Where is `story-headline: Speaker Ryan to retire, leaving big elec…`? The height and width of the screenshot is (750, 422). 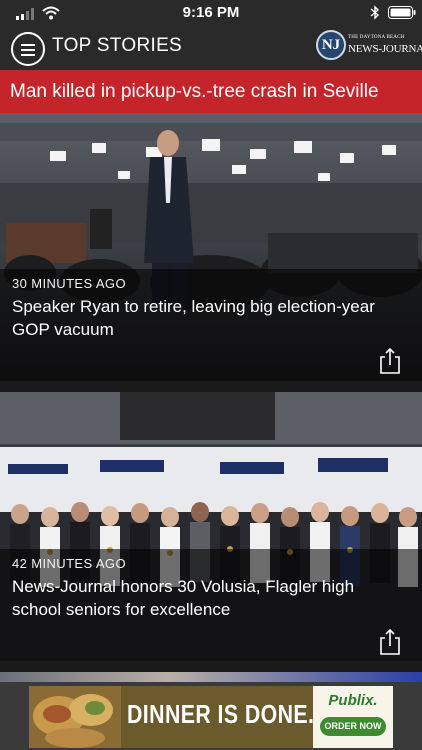 story-headline: Speaker Ryan to retire, leaving big elec… is located at coordinates (207, 318).